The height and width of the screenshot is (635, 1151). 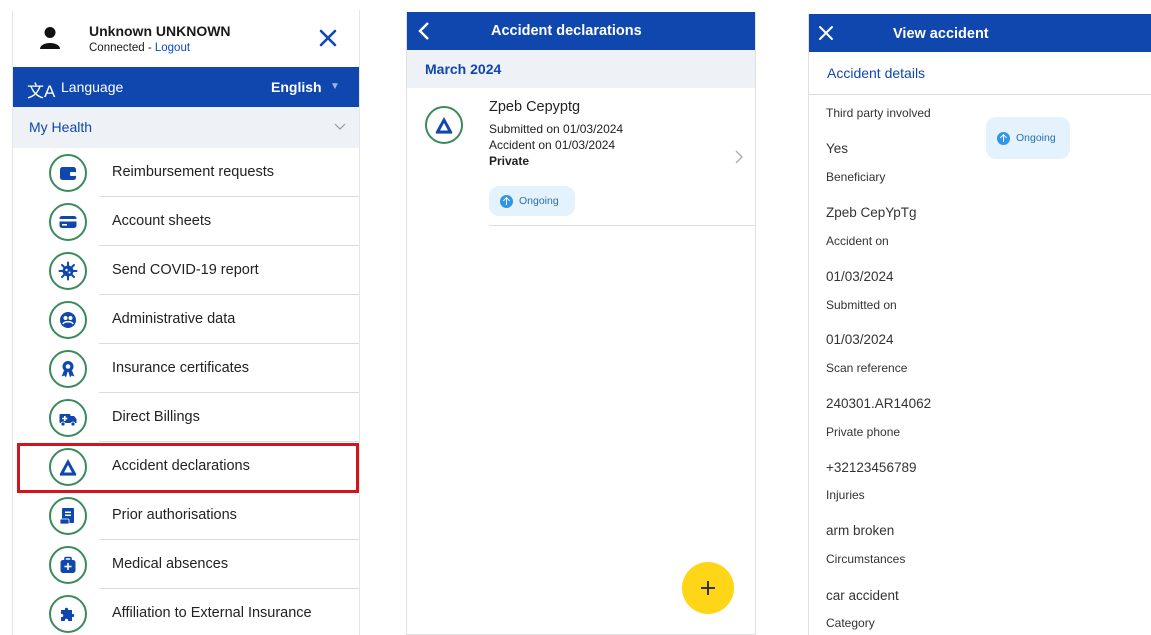 I want to click on field-value-scan-reference: 240301.AR14062, so click(x=879, y=403).